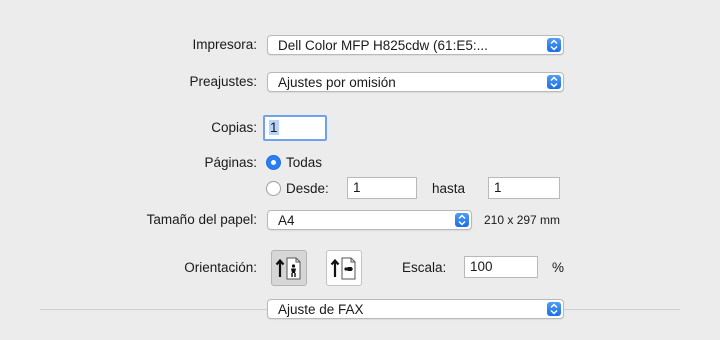 The width and height of the screenshot is (720, 340). I want to click on paper-size-label: Tamaño del papel:, so click(201, 219).